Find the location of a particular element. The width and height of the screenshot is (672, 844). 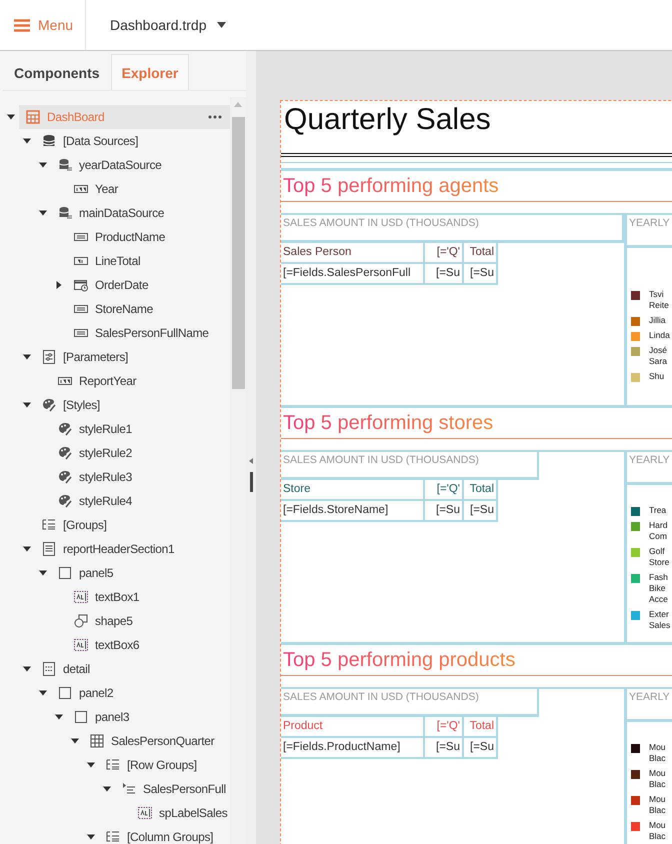

tree-item: styleRule2 is located at coordinates (140, 453).